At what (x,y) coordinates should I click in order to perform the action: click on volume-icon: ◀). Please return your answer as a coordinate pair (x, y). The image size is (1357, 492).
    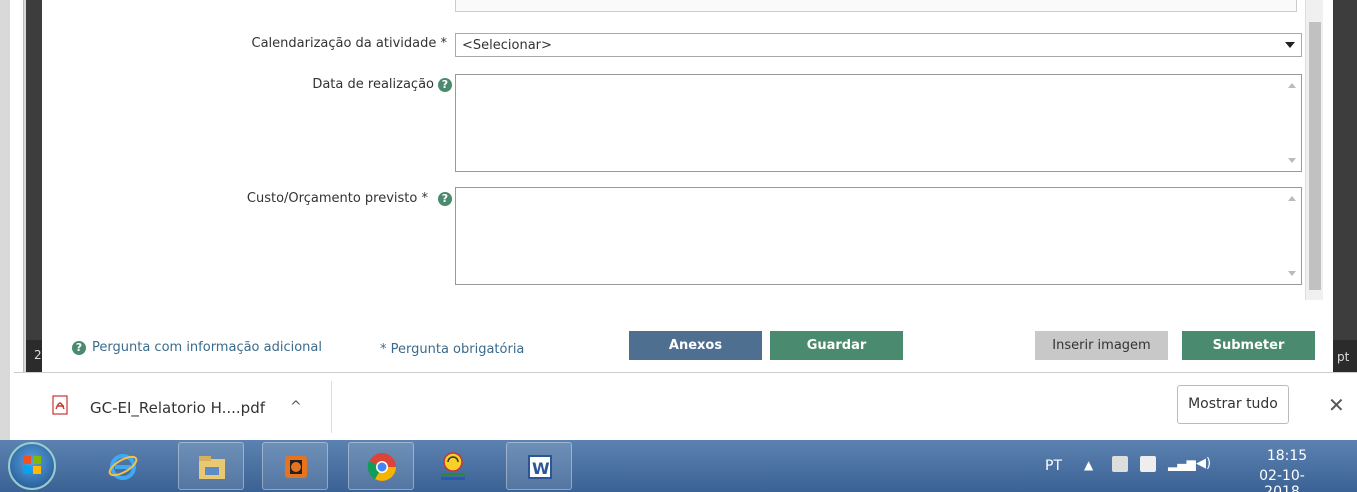
    Looking at the image, I should click on (1203, 463).